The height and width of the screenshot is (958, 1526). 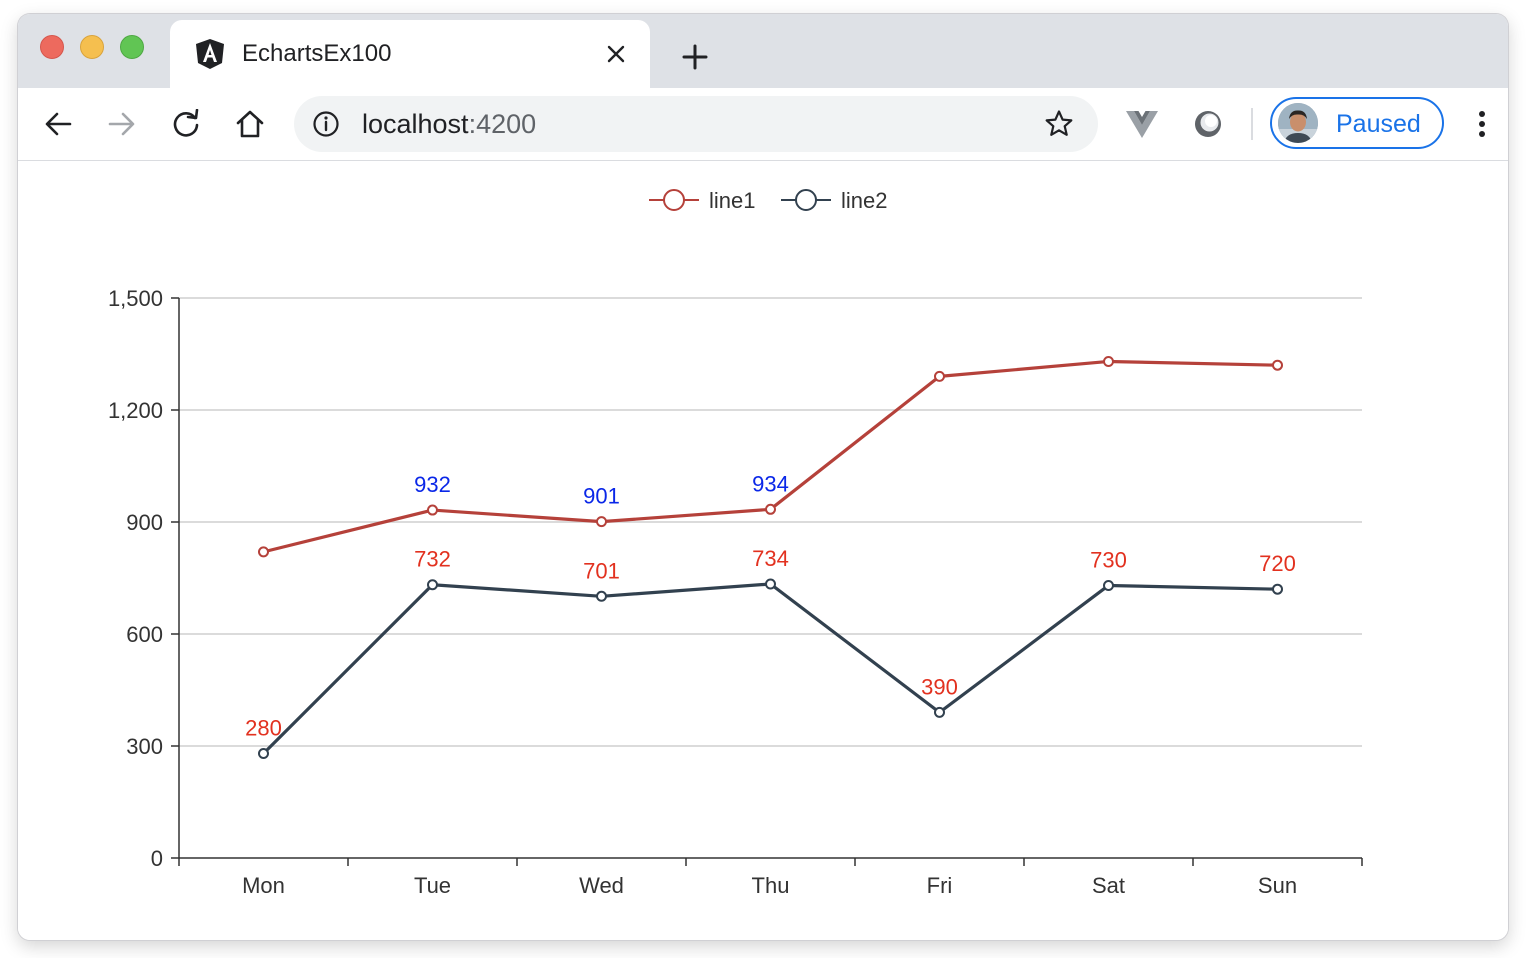 What do you see at coordinates (1059, 124) in the screenshot?
I see `star-icon` at bounding box center [1059, 124].